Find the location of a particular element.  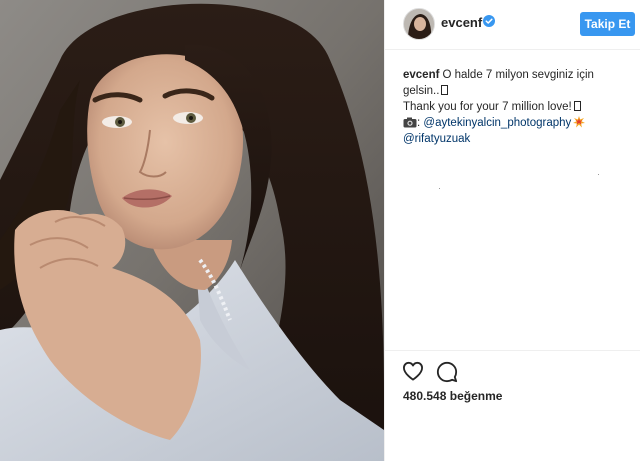

photographer-mention-link: @aytekinyalcin_photography is located at coordinates (497, 123).